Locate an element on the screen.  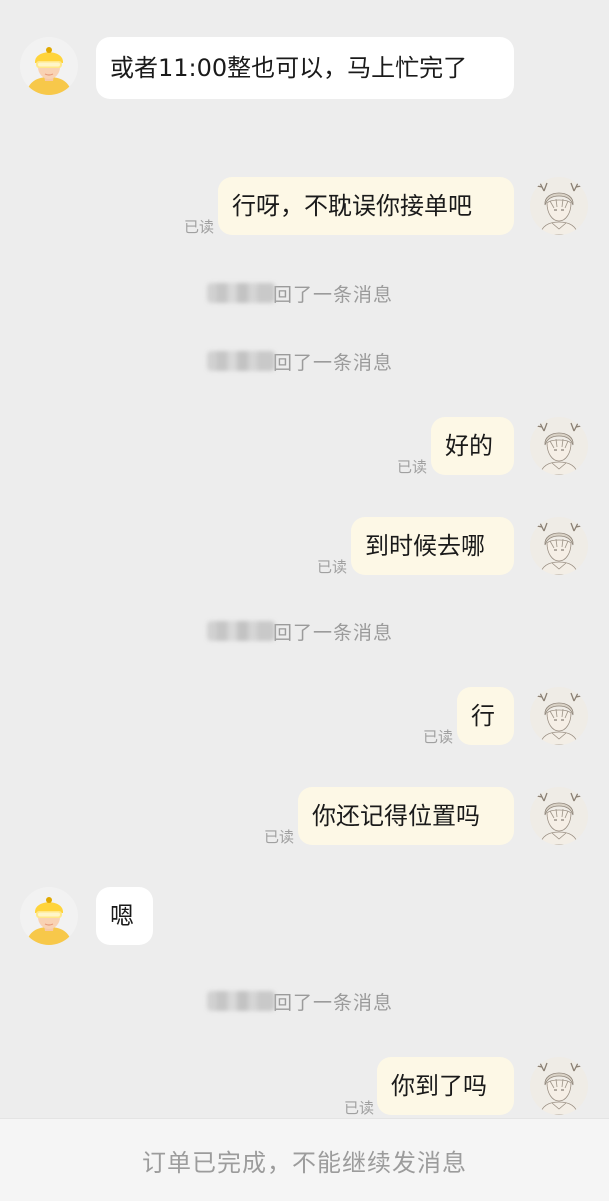
message-text: 到时候去哪 is located at coordinates (425, 546).